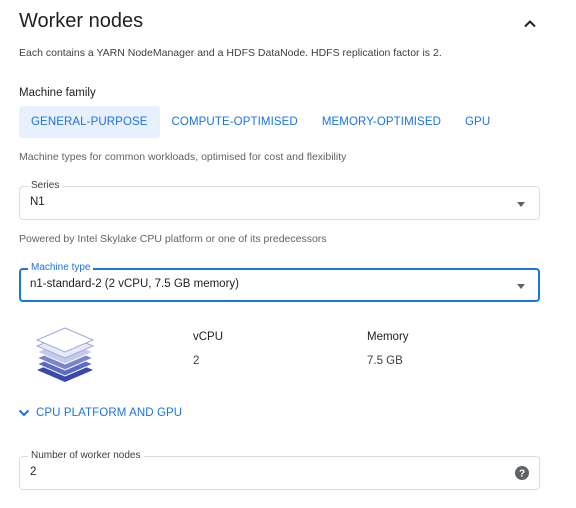  Describe the element at coordinates (196, 361) in the screenshot. I see `vcpu-value: 2` at that location.